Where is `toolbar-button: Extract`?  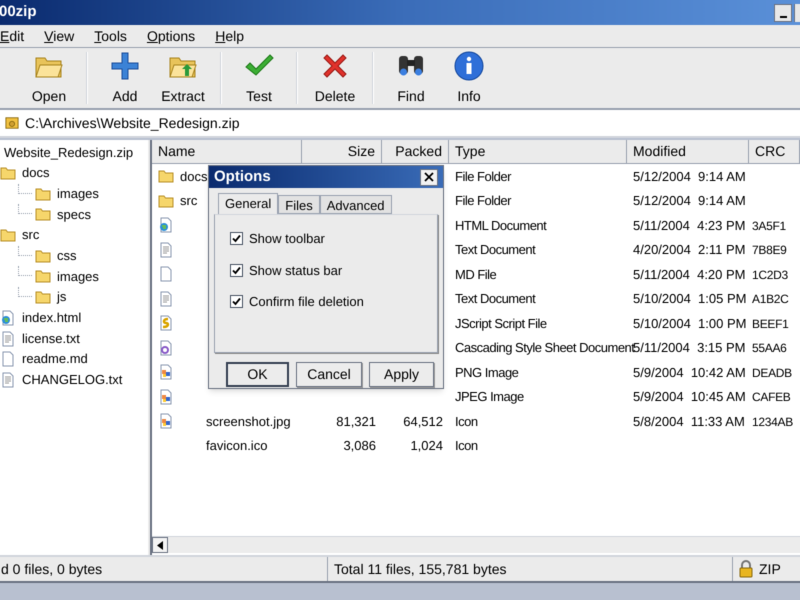
toolbar-button: Extract is located at coordinates (183, 78).